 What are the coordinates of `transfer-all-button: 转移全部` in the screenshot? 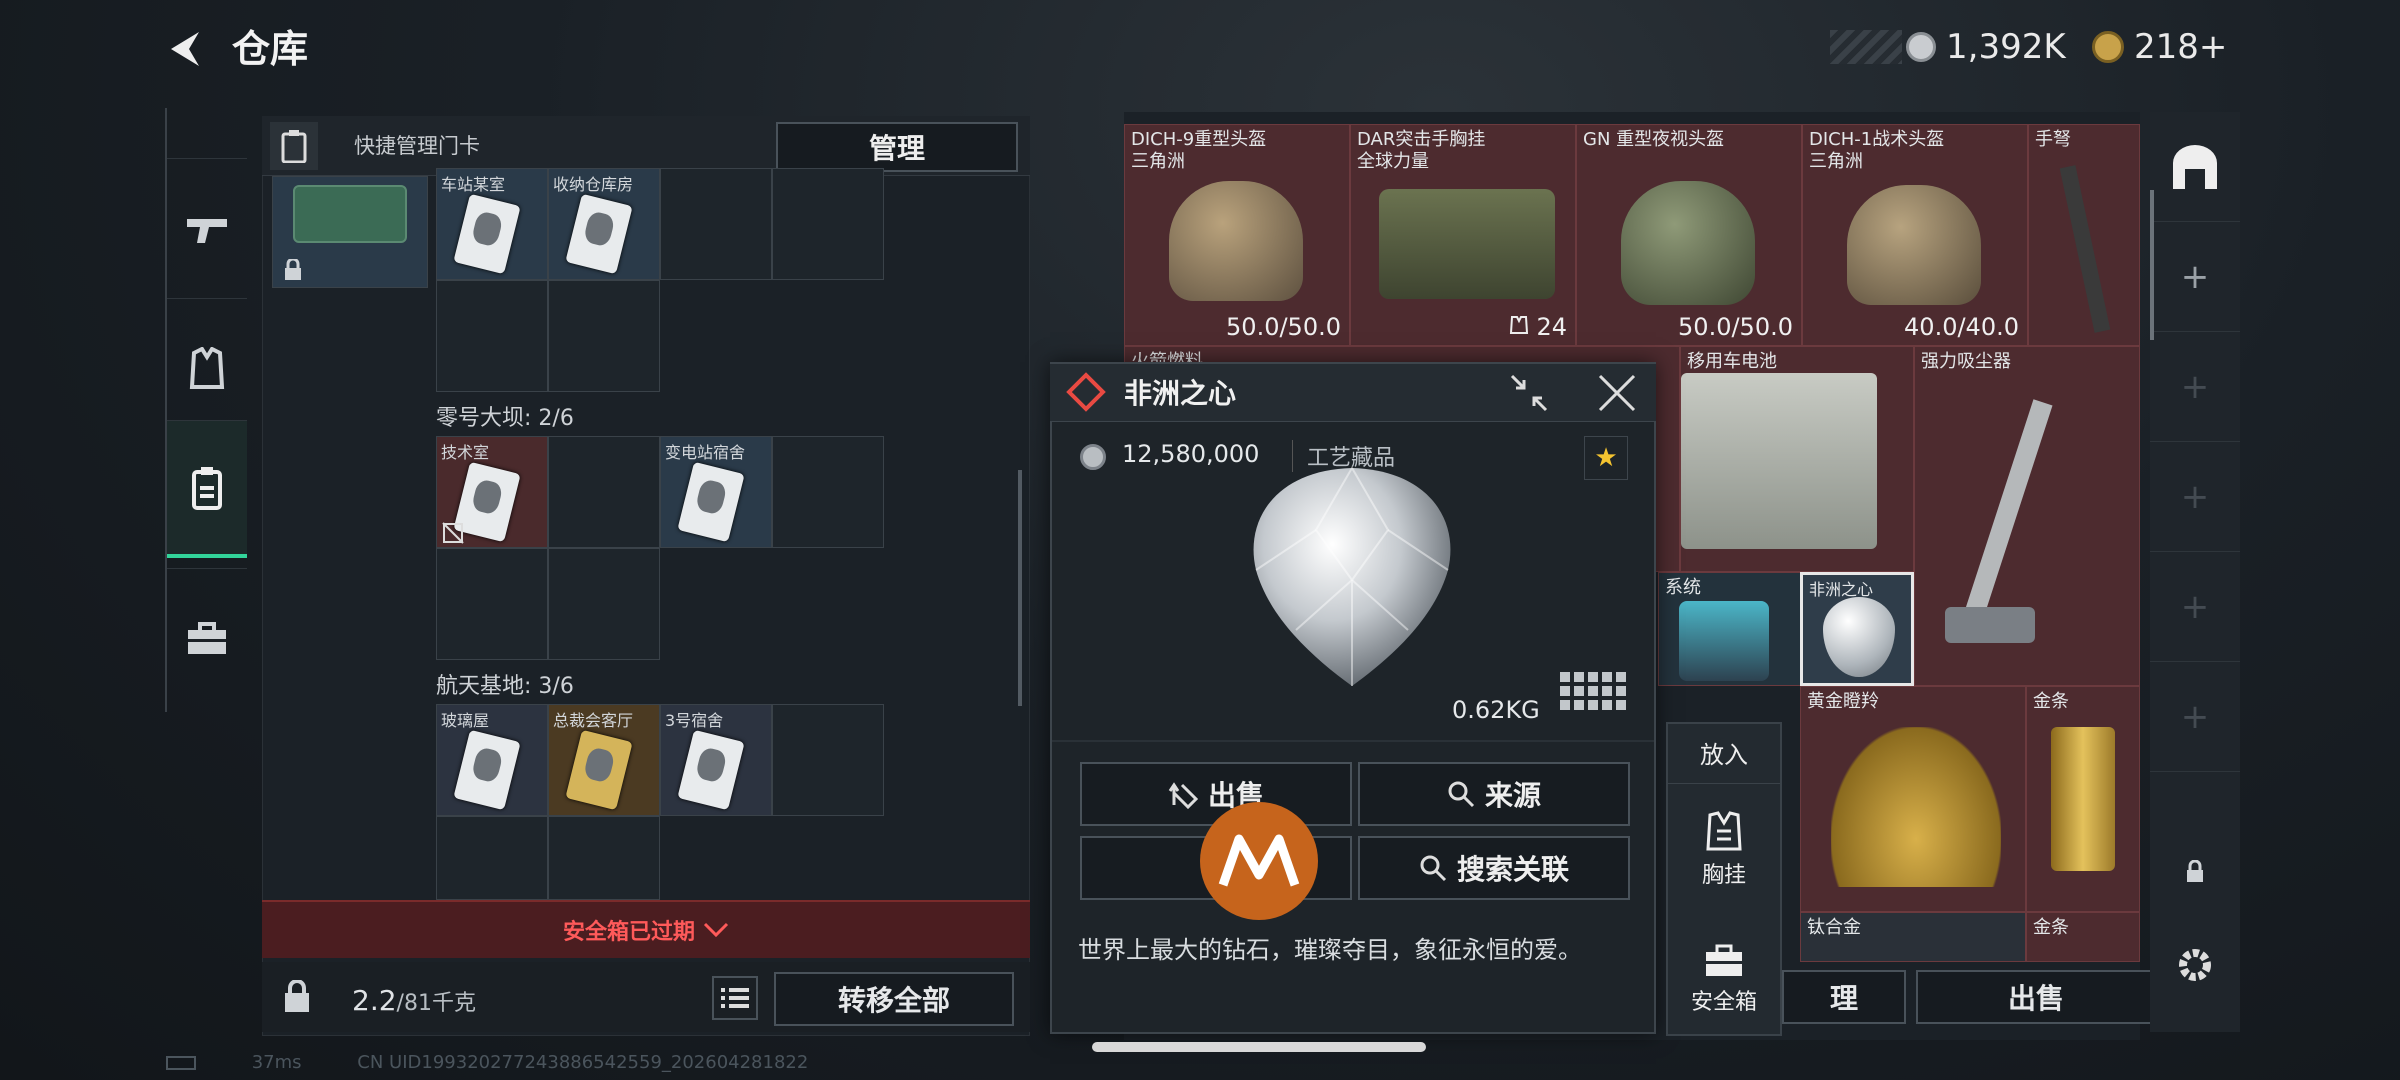 It's located at (894, 999).